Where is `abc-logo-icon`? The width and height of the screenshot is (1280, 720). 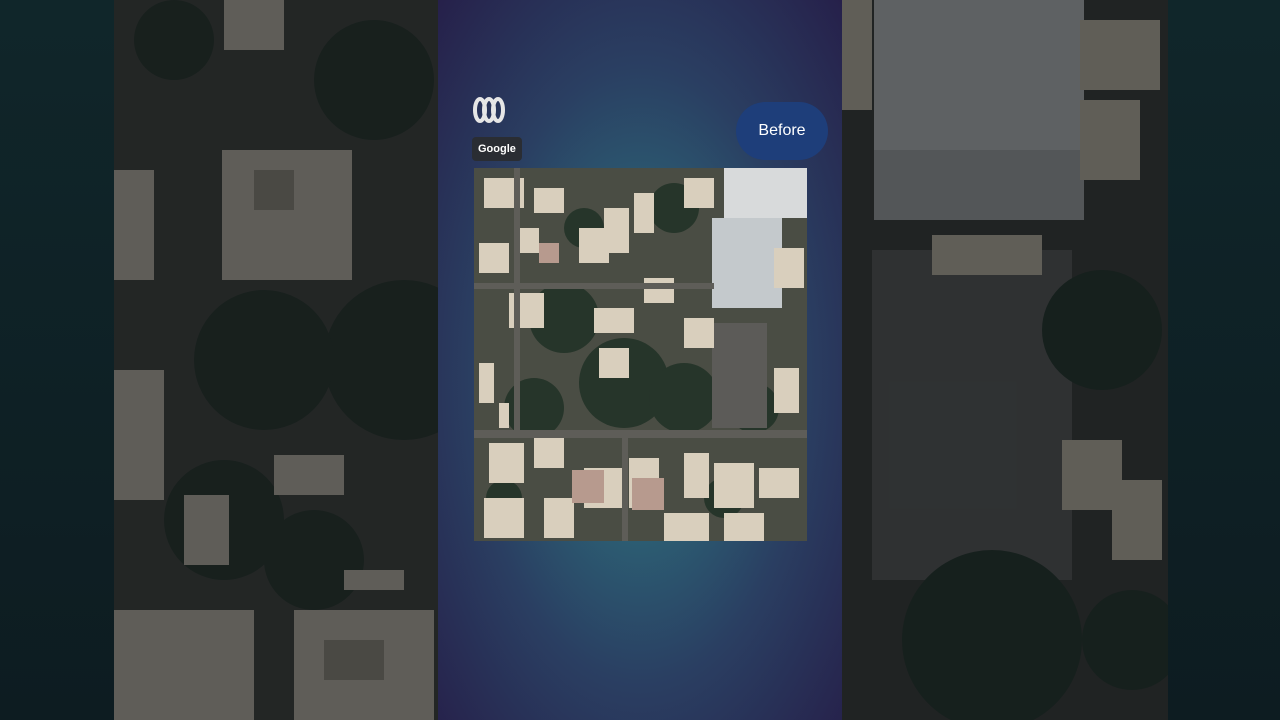 abc-logo-icon is located at coordinates (489, 110).